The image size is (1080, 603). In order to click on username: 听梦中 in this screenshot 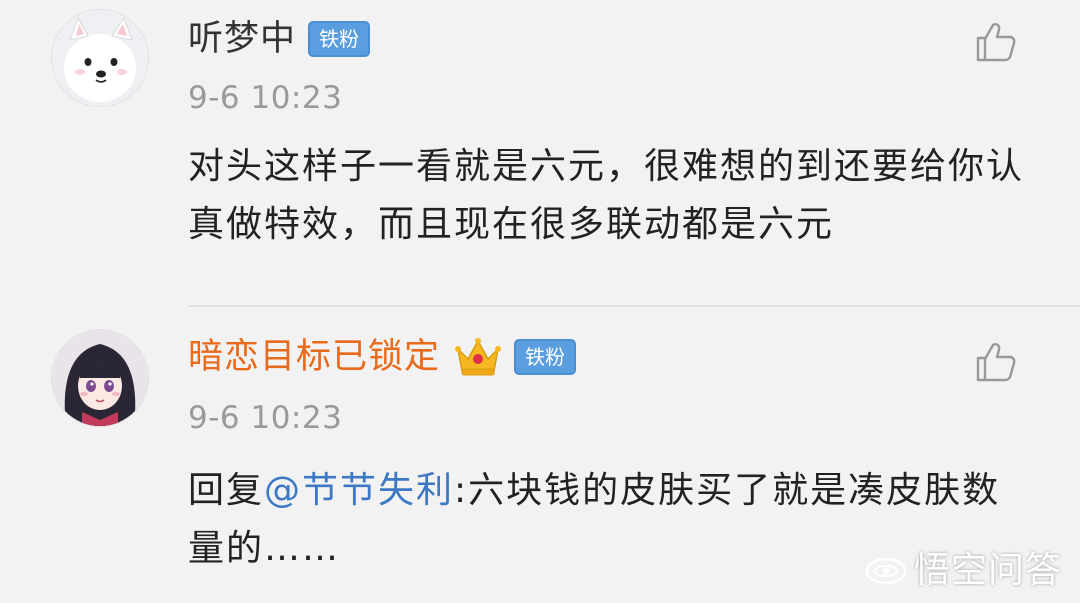, I will do `click(242, 39)`.